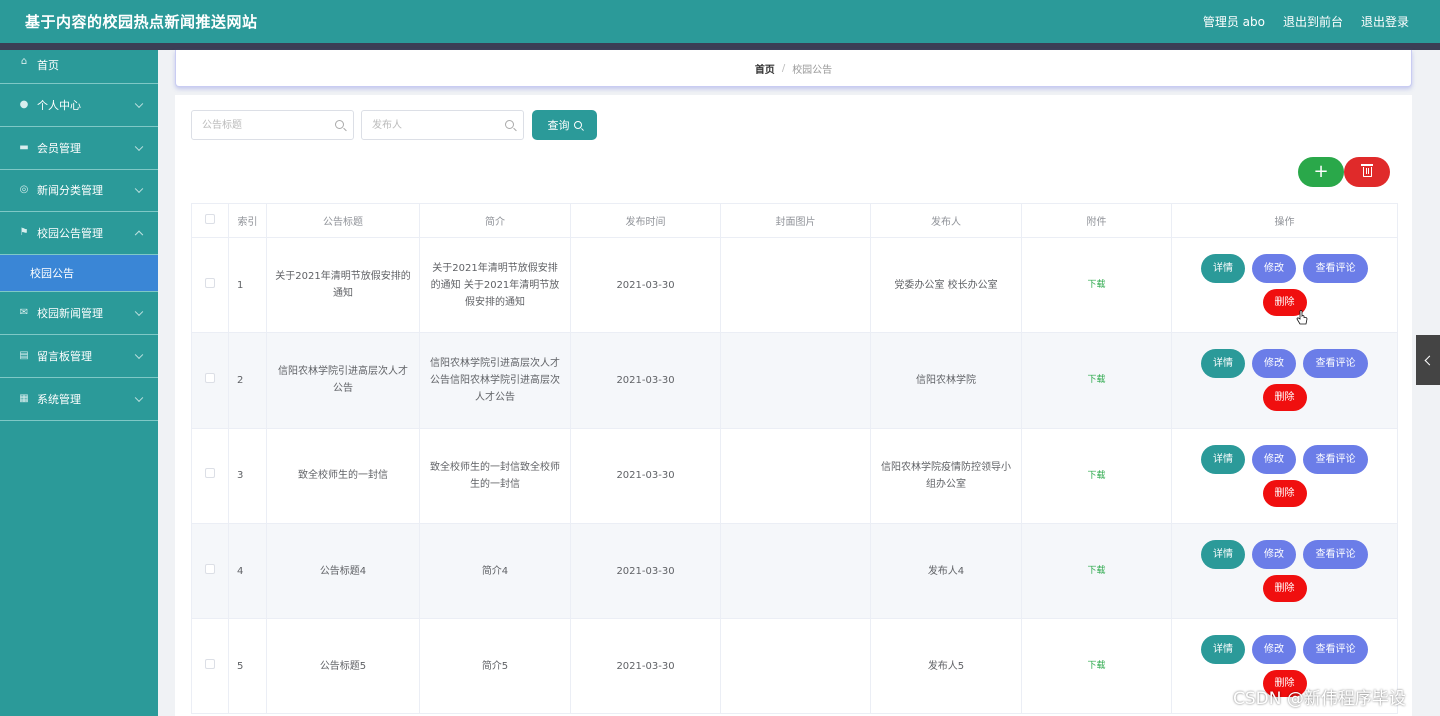 The image size is (1440, 716). I want to click on home-icon: ⌂, so click(24, 61).